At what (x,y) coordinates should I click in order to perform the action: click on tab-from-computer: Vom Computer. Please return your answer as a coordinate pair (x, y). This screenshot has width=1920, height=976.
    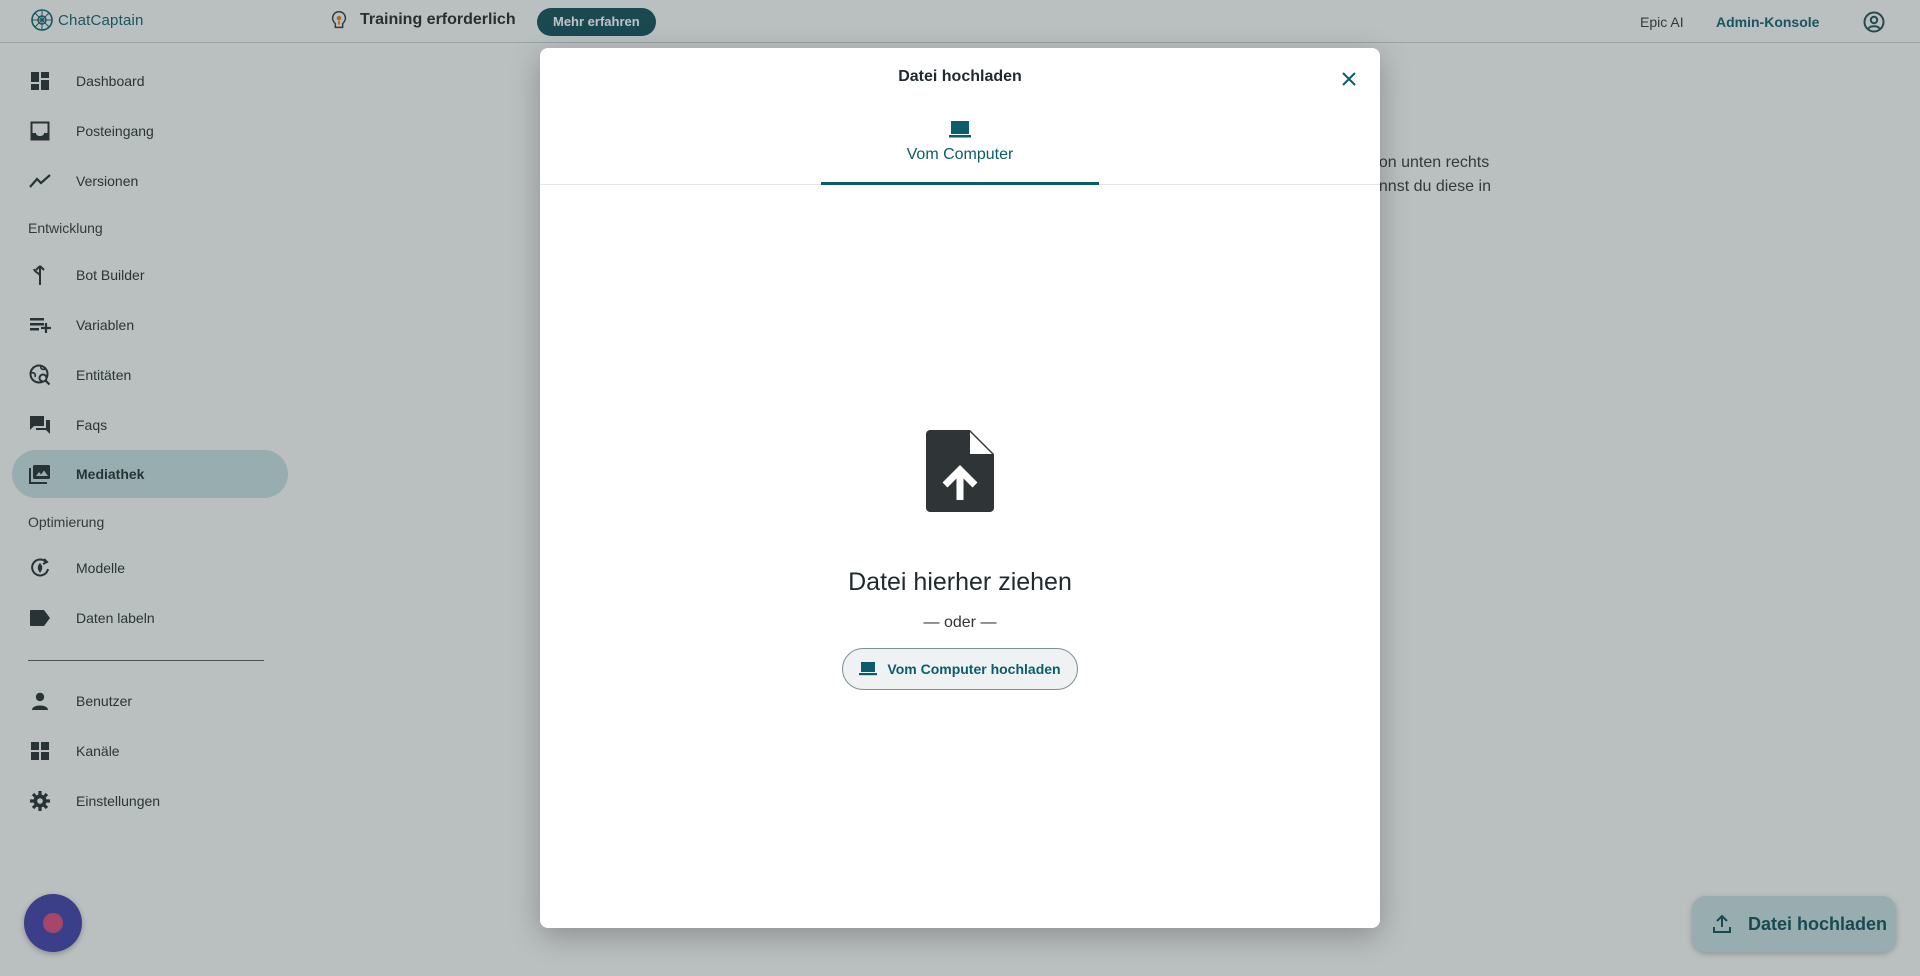
    Looking at the image, I should click on (960, 151).